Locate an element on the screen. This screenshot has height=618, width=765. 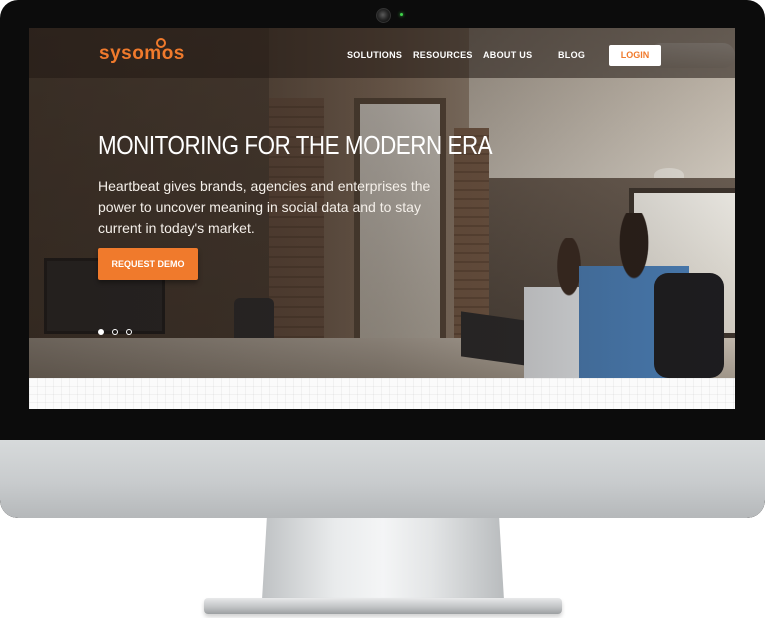
login-button: LOGIN is located at coordinates (635, 55).